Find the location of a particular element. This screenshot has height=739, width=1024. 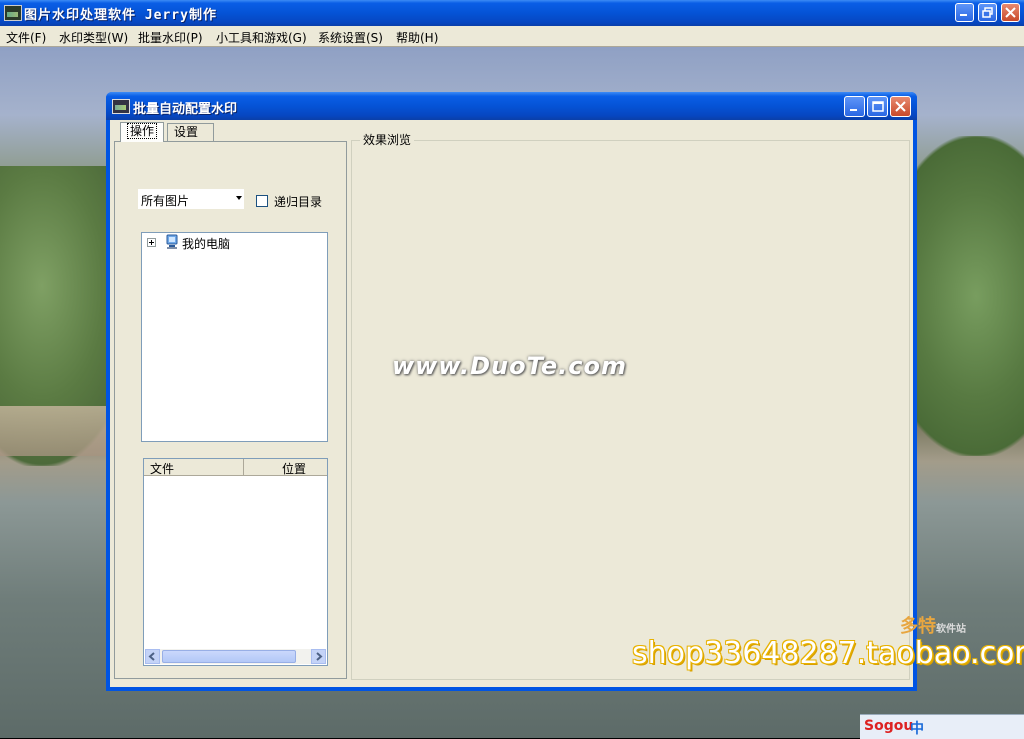

ime-toolbar: Sogou 中 is located at coordinates (942, 726).